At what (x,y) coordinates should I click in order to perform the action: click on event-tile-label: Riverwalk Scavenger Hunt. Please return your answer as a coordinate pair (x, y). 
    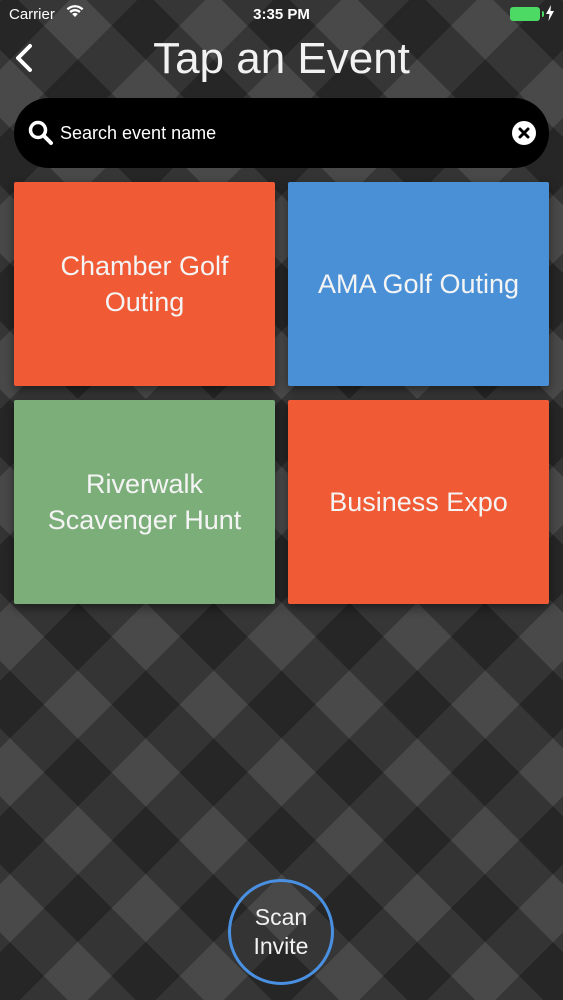
    Looking at the image, I should click on (144, 502).